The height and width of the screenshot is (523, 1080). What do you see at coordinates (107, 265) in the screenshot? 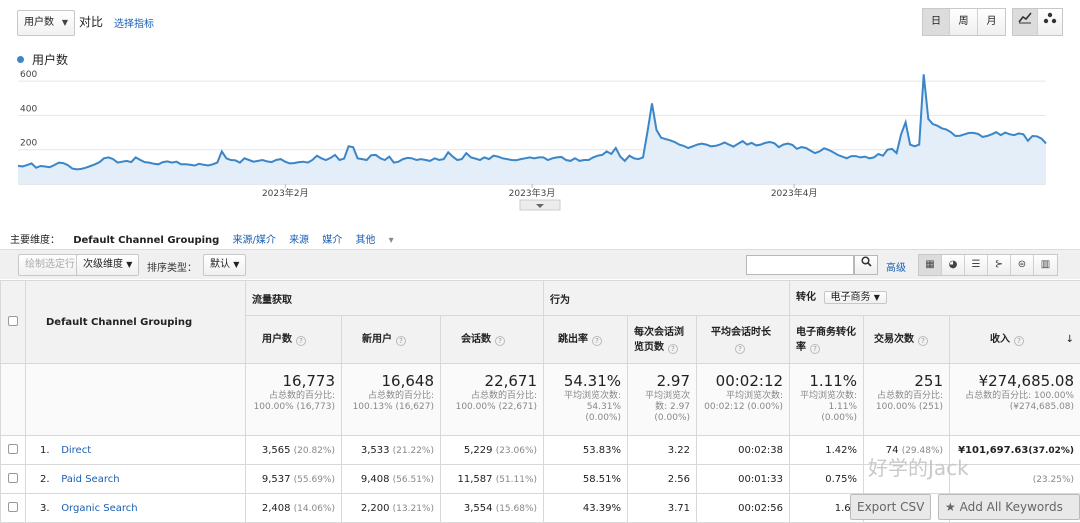
I see `secondary-dimension-dropdown: 次级维度 ▼` at bounding box center [107, 265].